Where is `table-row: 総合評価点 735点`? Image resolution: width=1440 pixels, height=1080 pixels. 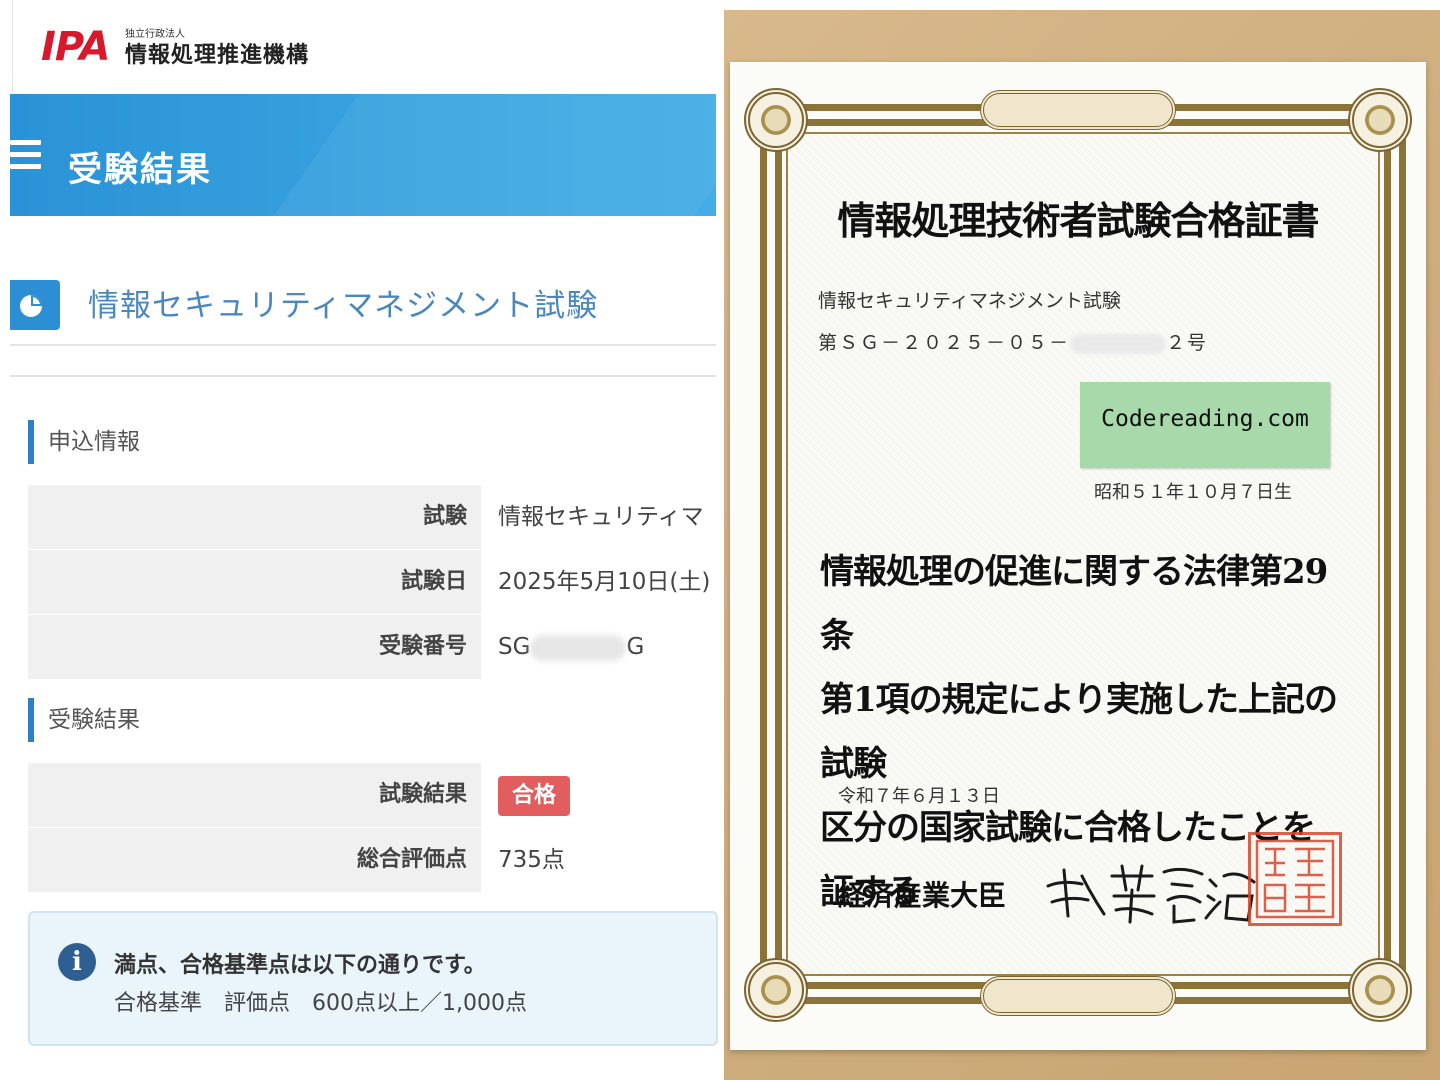 table-row: 総合評価点 735点 is located at coordinates (373, 860).